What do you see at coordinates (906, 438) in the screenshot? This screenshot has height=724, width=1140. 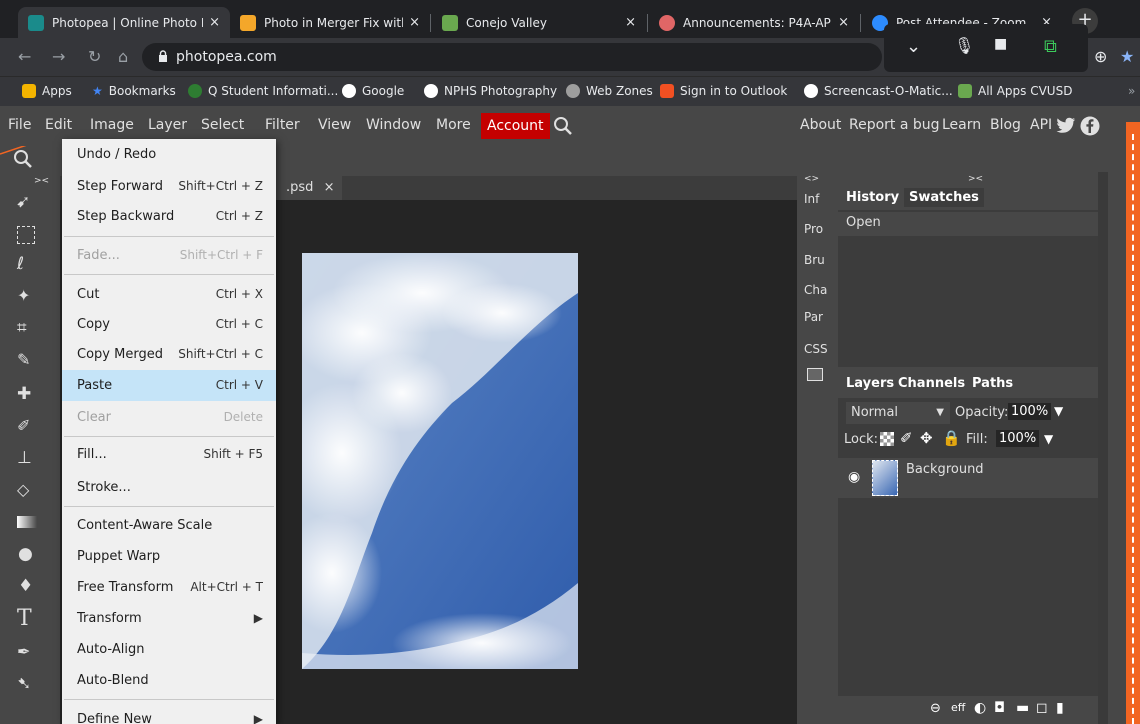 I see `lock-brush-icon: ✐` at bounding box center [906, 438].